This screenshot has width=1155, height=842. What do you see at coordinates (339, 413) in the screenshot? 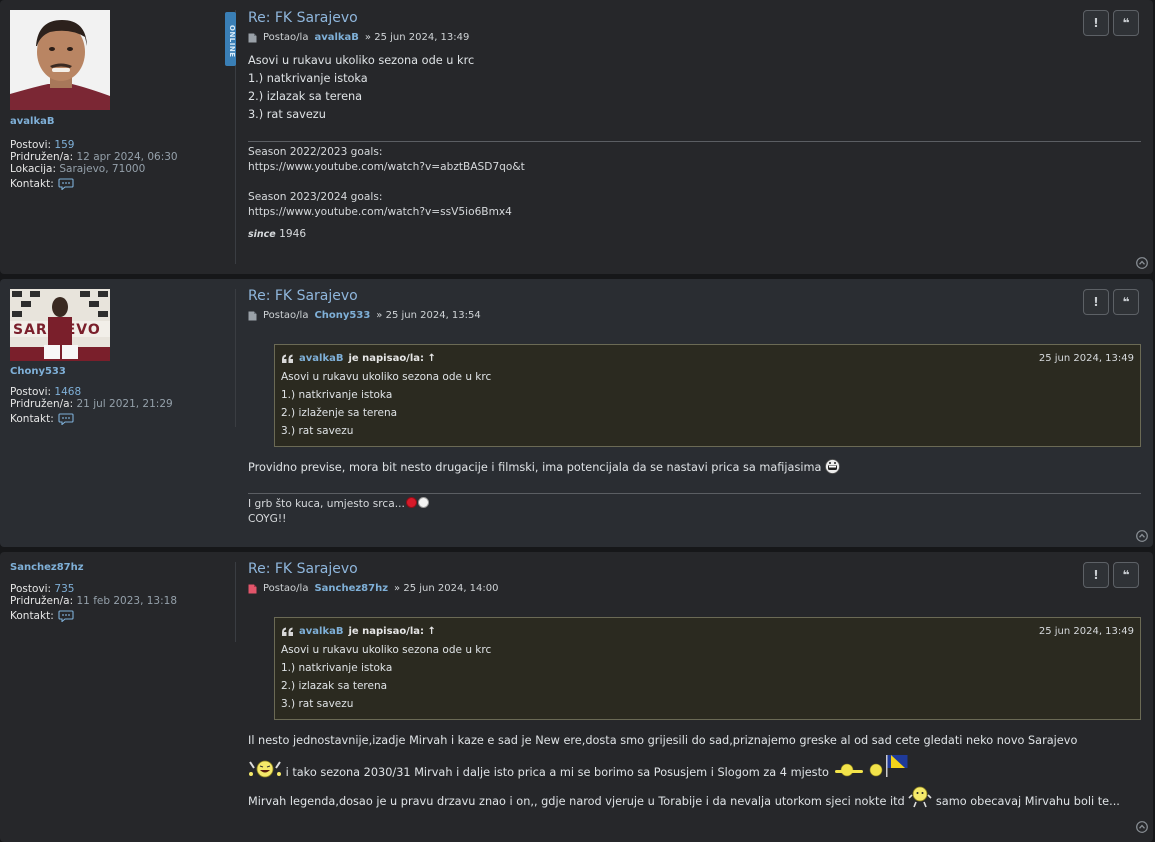
I see `quote-line: 2.) izlaženje sa terena` at bounding box center [339, 413].